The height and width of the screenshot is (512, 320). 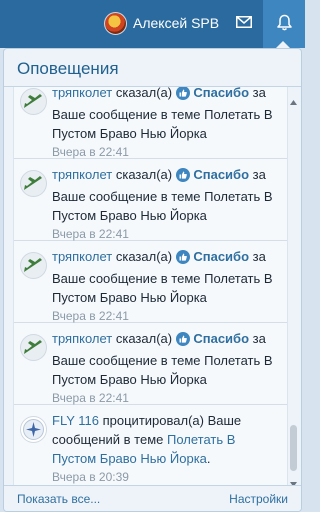 I want to click on scrollbar, so click(x=293, y=287).